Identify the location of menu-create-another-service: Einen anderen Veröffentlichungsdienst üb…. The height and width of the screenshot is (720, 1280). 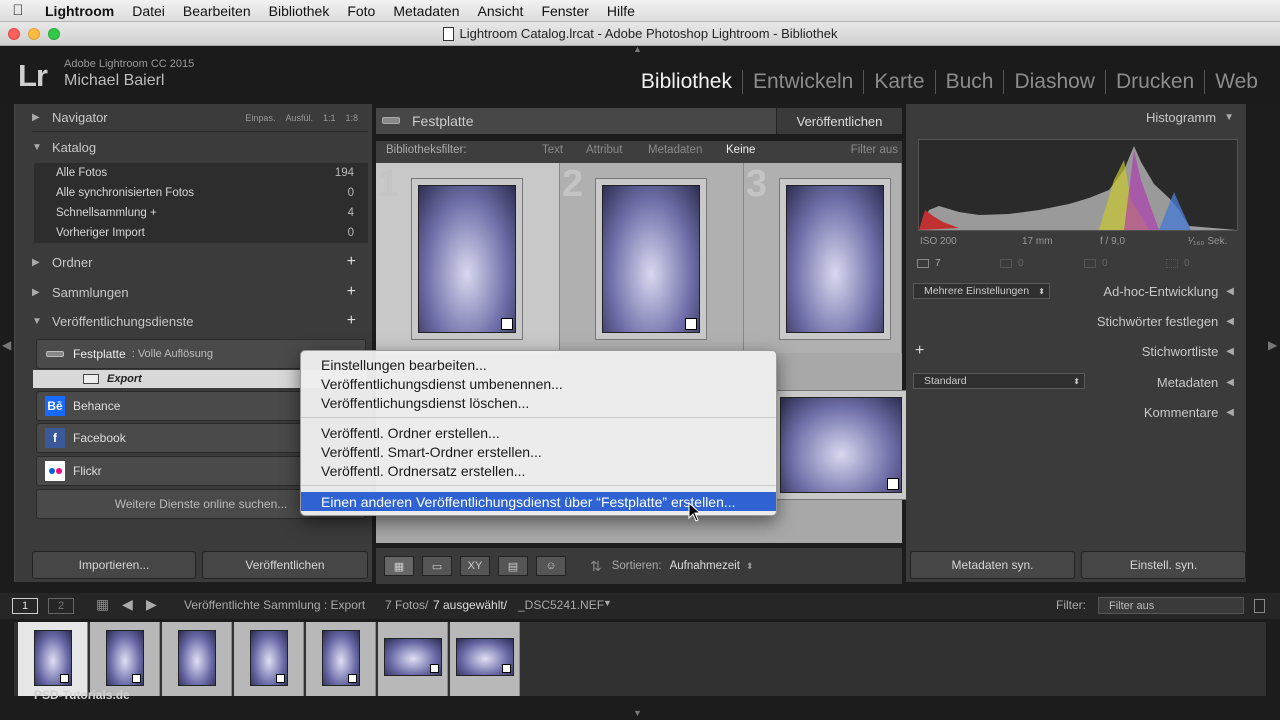
(538, 501).